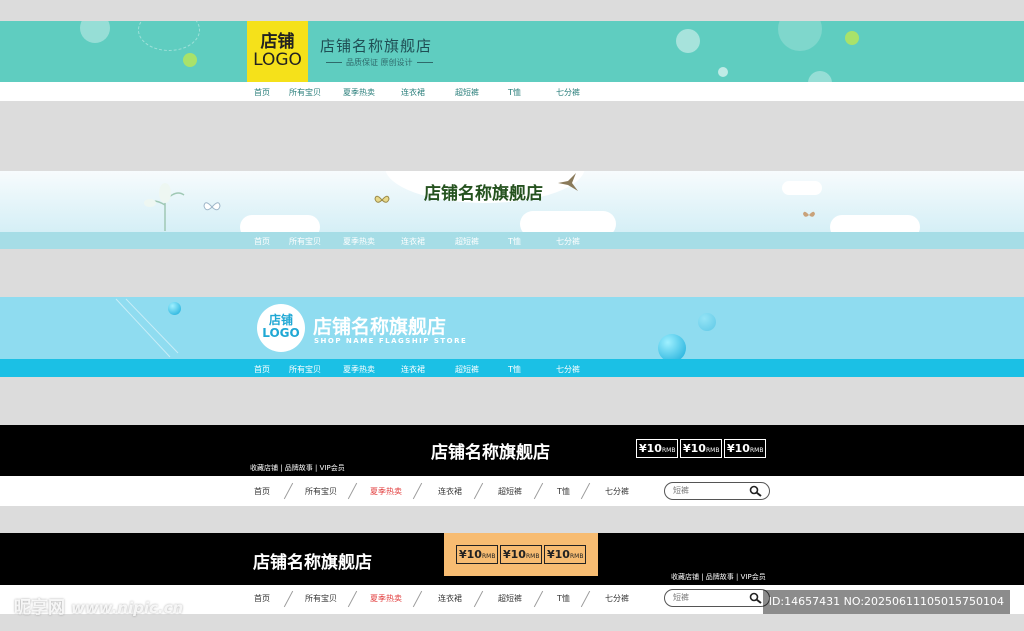 The image size is (1024, 631). What do you see at coordinates (568, 182) in the screenshot?
I see `hummingbird-icon` at bounding box center [568, 182].